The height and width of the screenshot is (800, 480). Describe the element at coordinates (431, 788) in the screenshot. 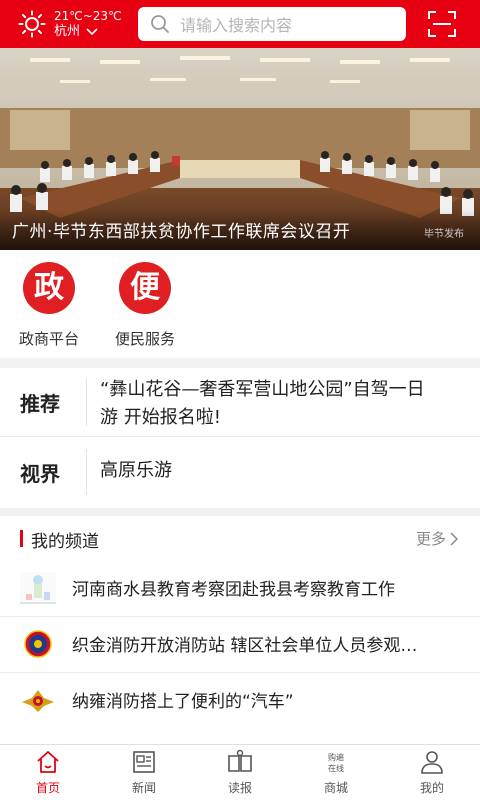

I see `tab-label: 我的` at that location.